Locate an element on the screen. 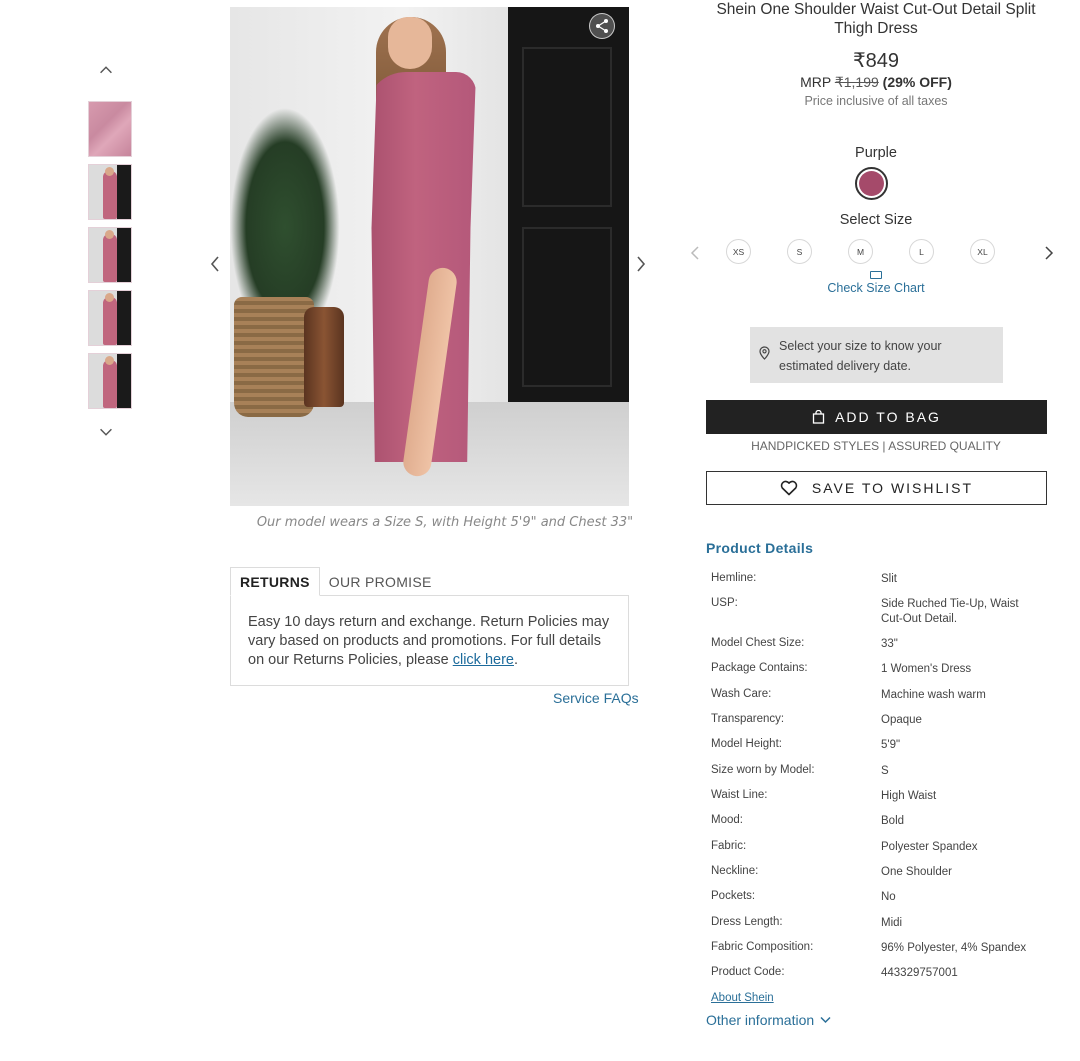  returns-click-here-link: click here is located at coordinates (483, 660).